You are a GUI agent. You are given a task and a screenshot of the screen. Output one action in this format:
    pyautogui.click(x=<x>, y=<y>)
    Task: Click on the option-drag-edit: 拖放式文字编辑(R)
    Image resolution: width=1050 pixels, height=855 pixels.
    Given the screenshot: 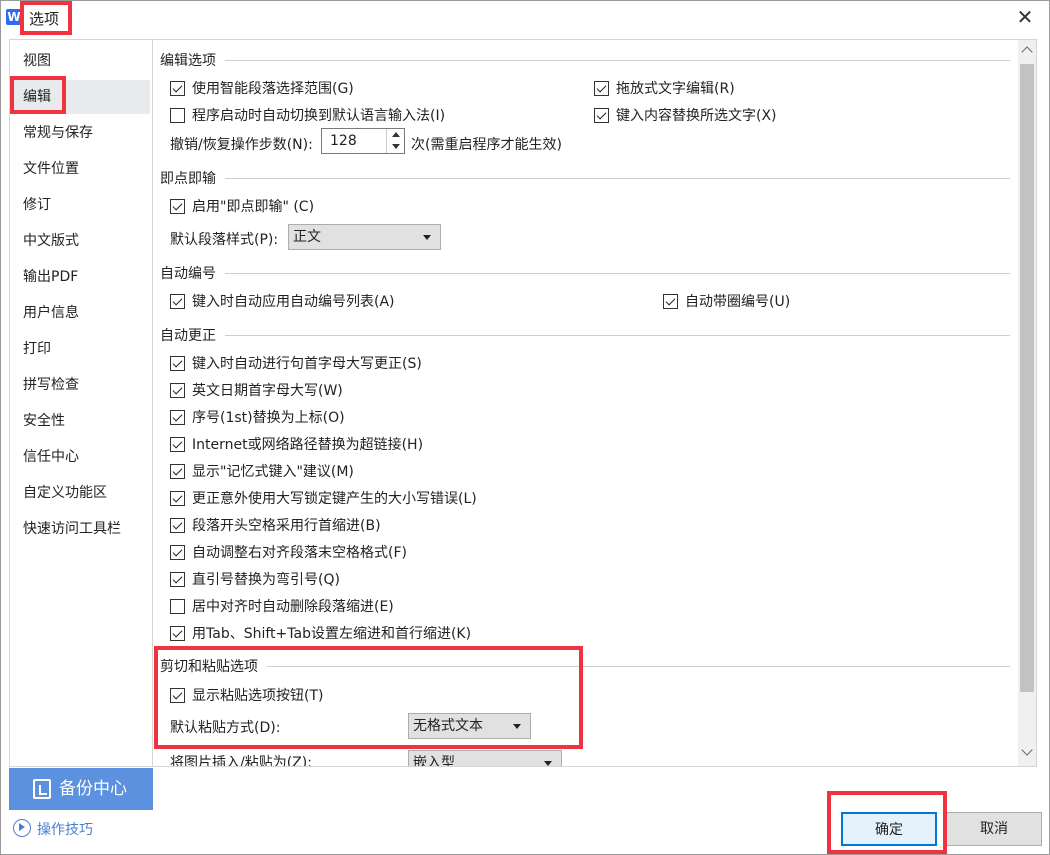 What is the action you would take?
    pyautogui.click(x=664, y=88)
    